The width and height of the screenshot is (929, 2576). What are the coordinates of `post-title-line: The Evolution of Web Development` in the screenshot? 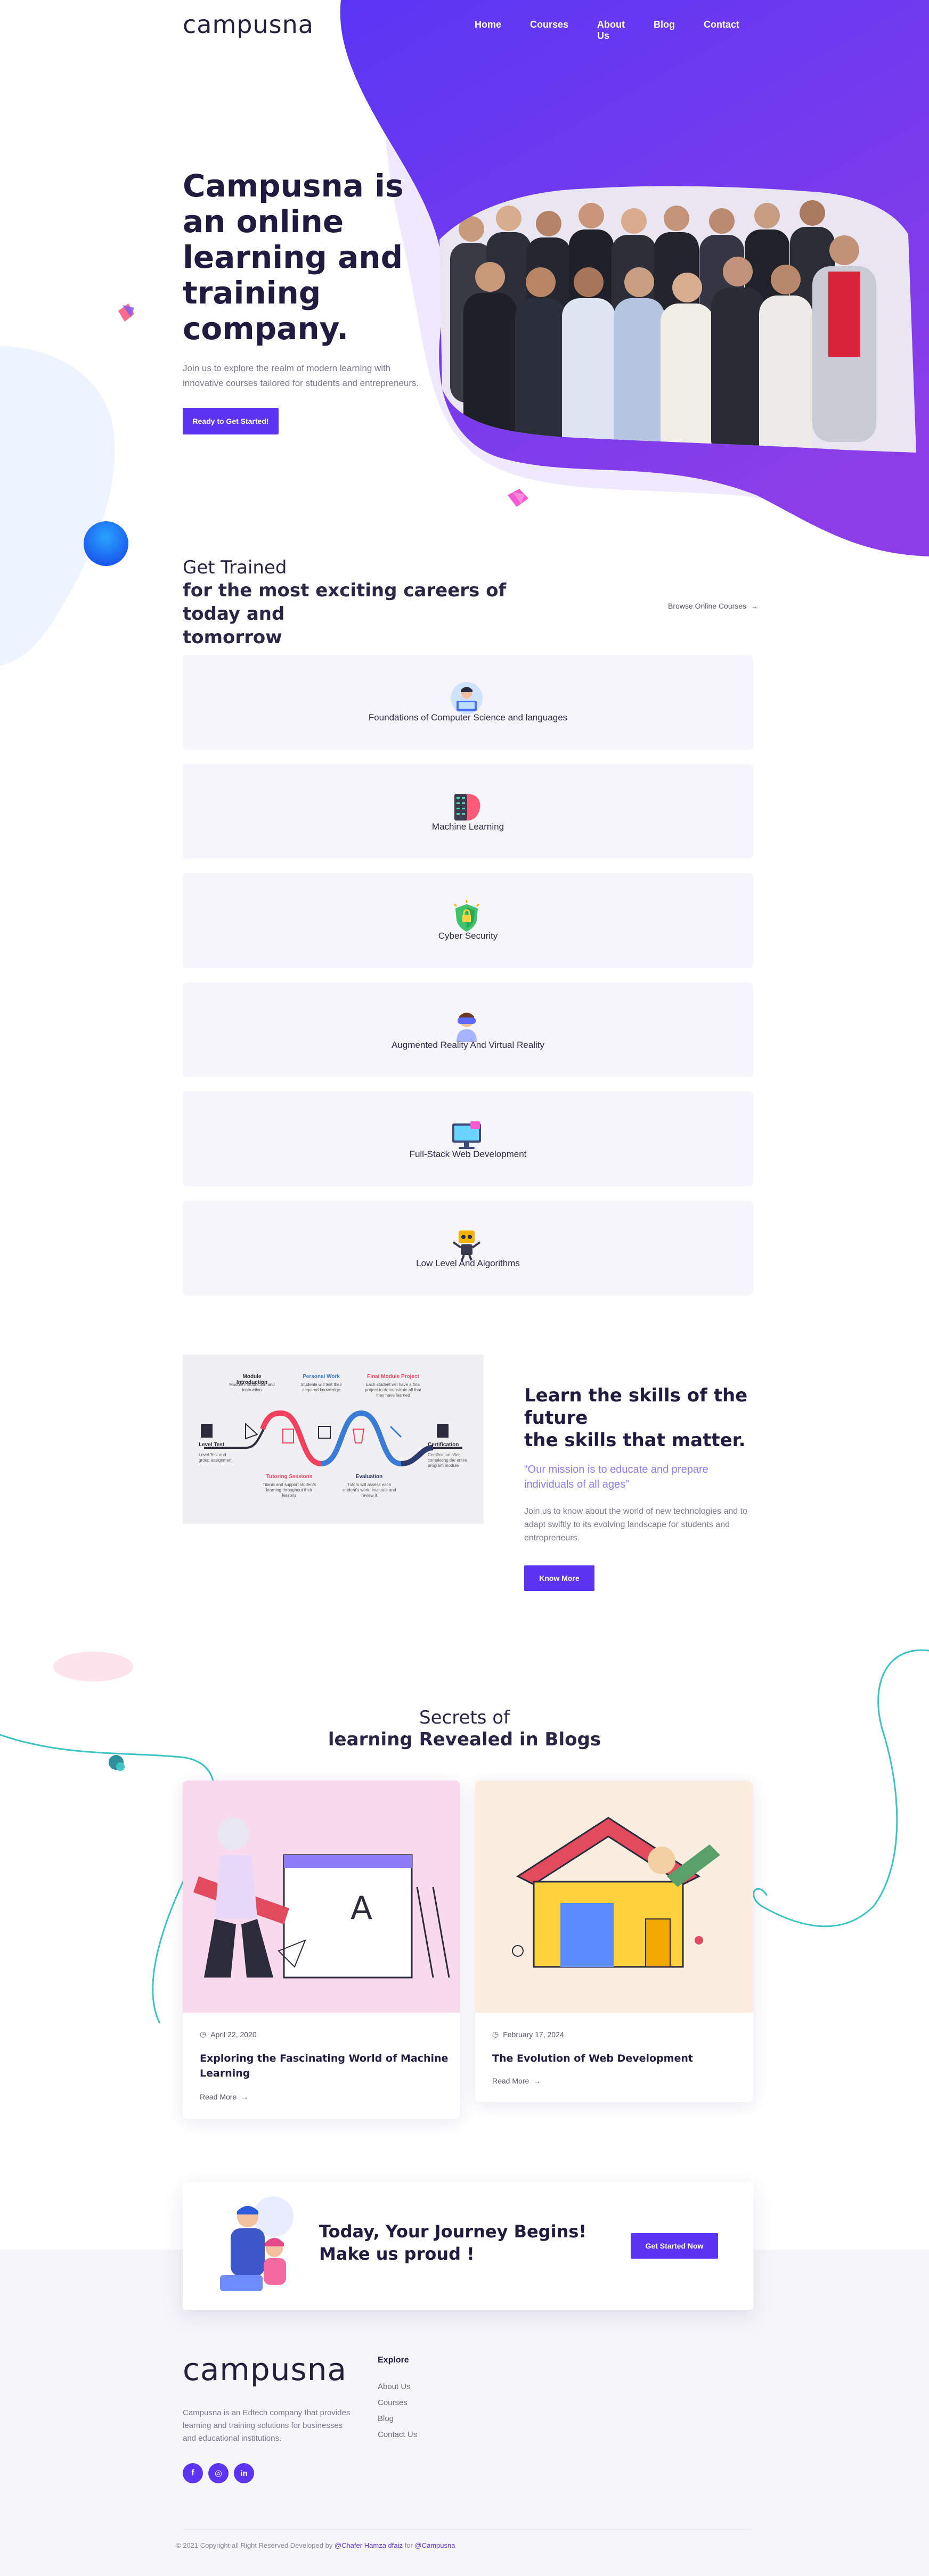 It's located at (592, 2058).